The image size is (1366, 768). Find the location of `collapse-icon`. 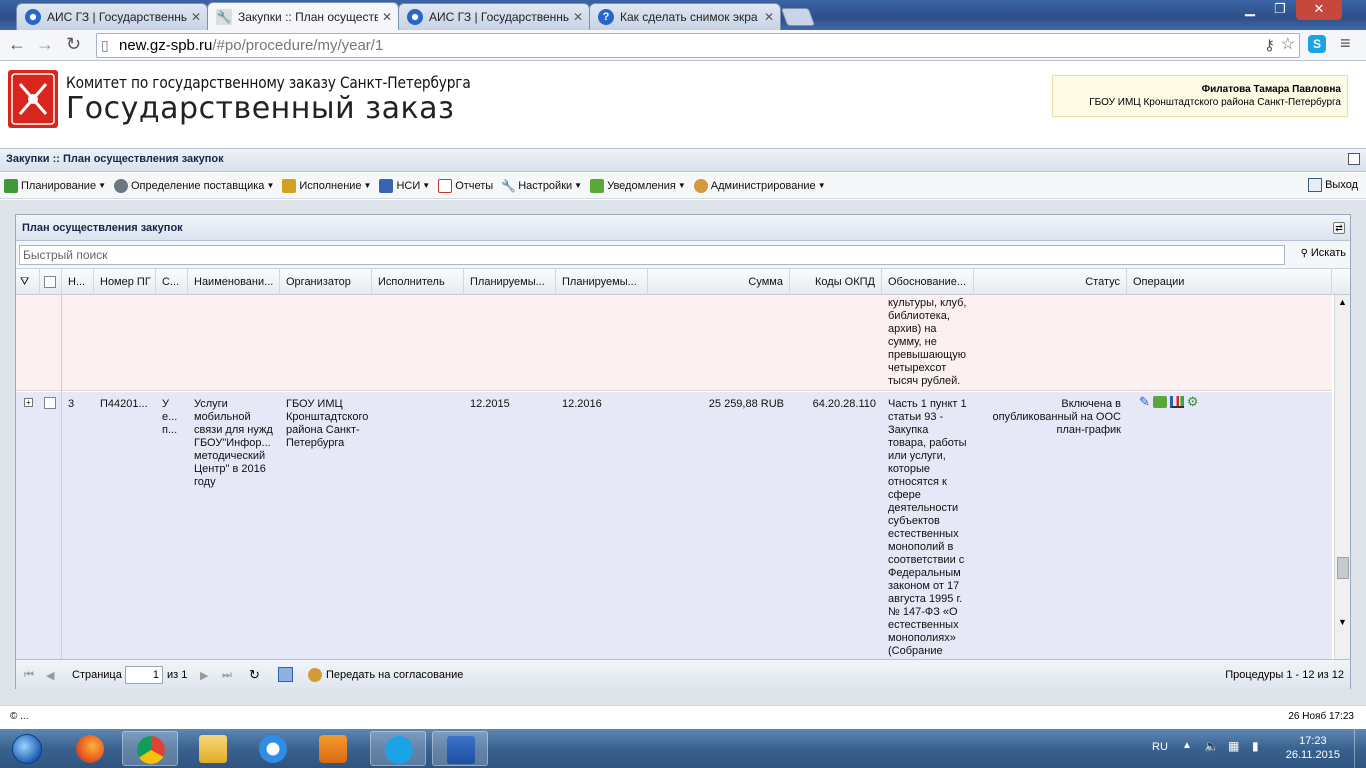

collapse-icon is located at coordinates (1354, 159).